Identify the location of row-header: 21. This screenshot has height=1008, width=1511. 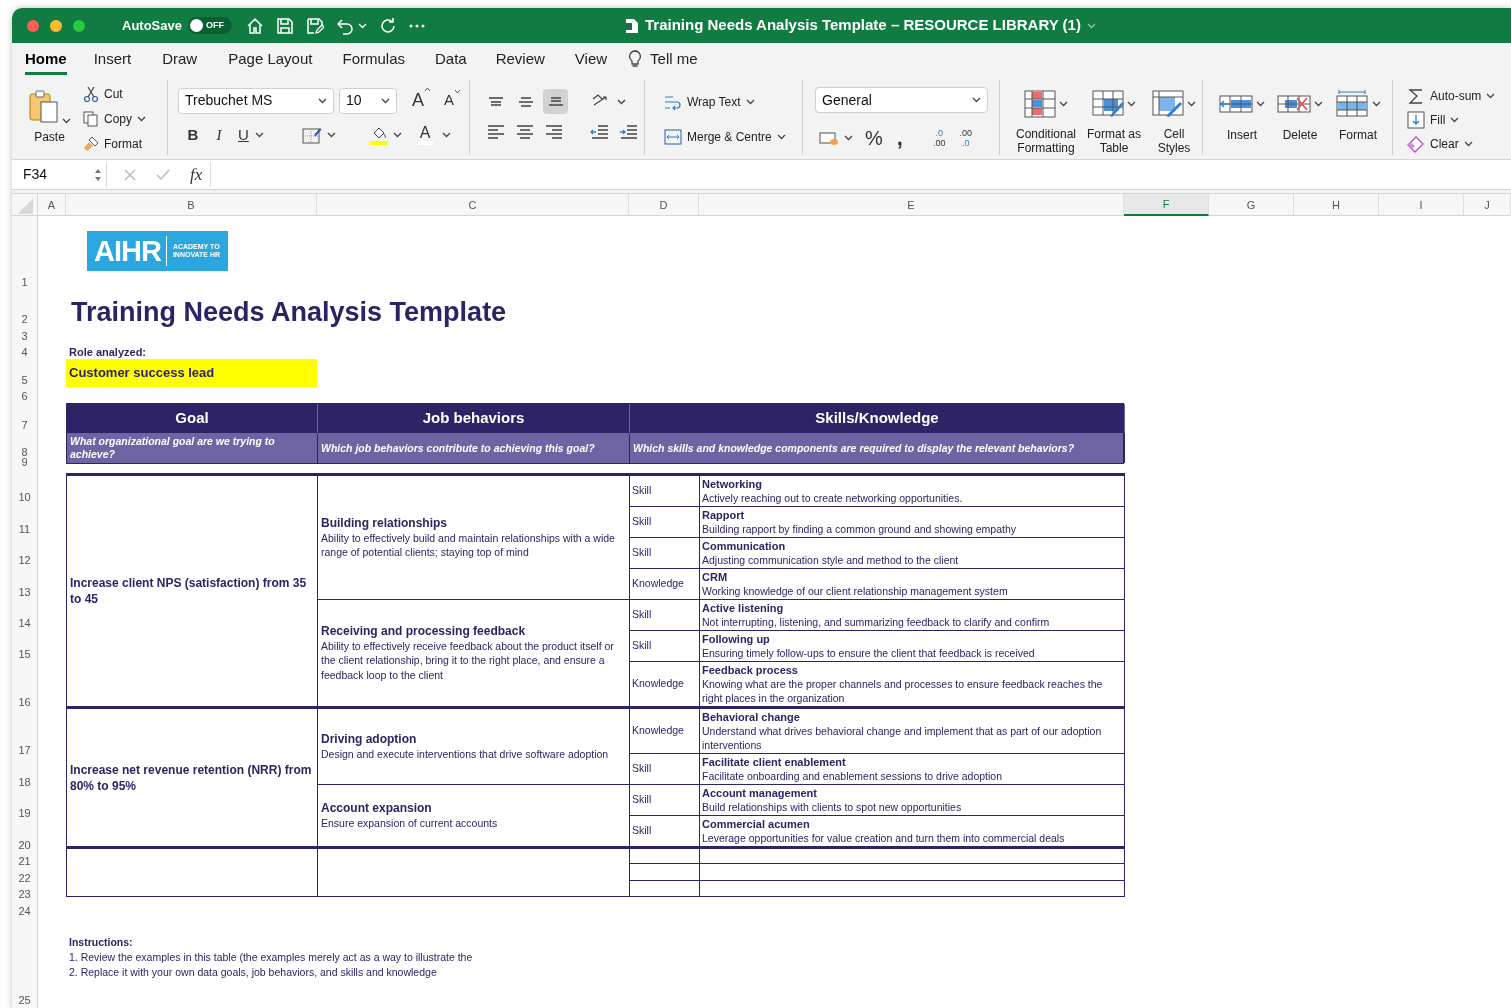
(24, 861).